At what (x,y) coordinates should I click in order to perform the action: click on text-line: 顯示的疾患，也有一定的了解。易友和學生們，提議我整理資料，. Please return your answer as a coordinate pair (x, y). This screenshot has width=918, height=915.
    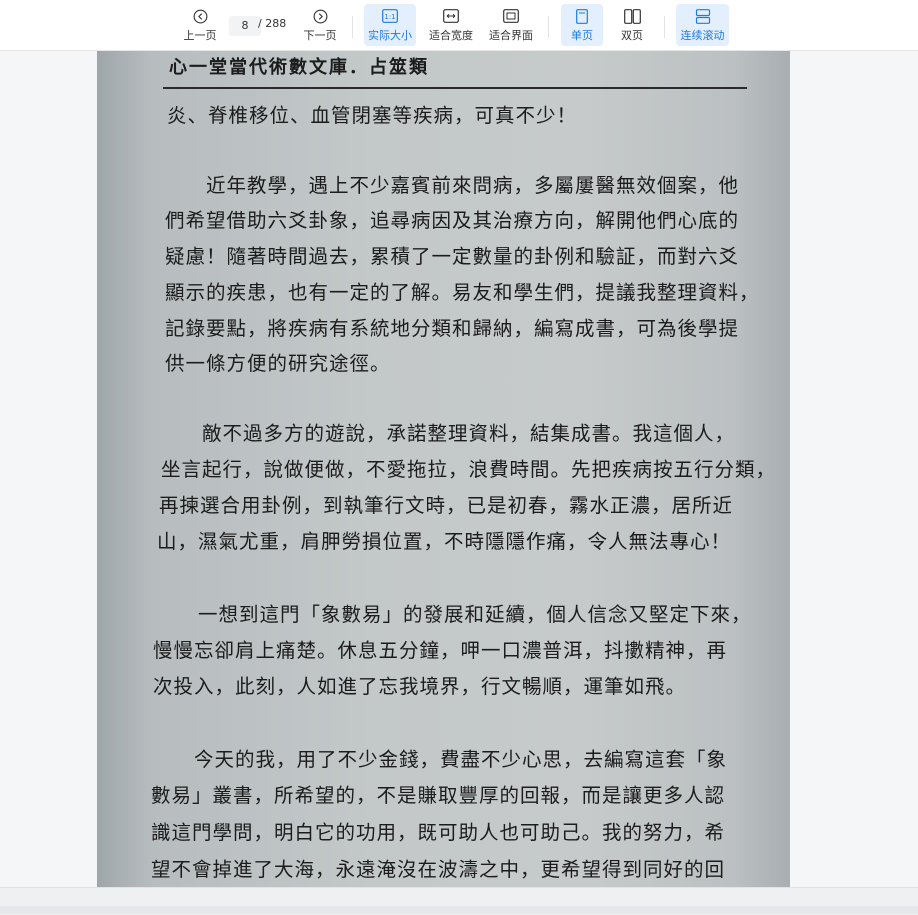
    Looking at the image, I should click on (462, 292).